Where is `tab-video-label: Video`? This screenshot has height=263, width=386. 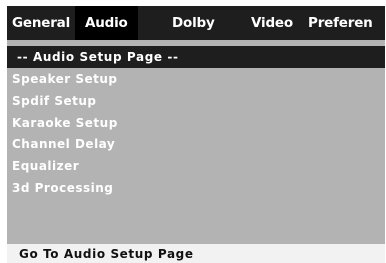
tab-video-label: Video is located at coordinates (272, 23).